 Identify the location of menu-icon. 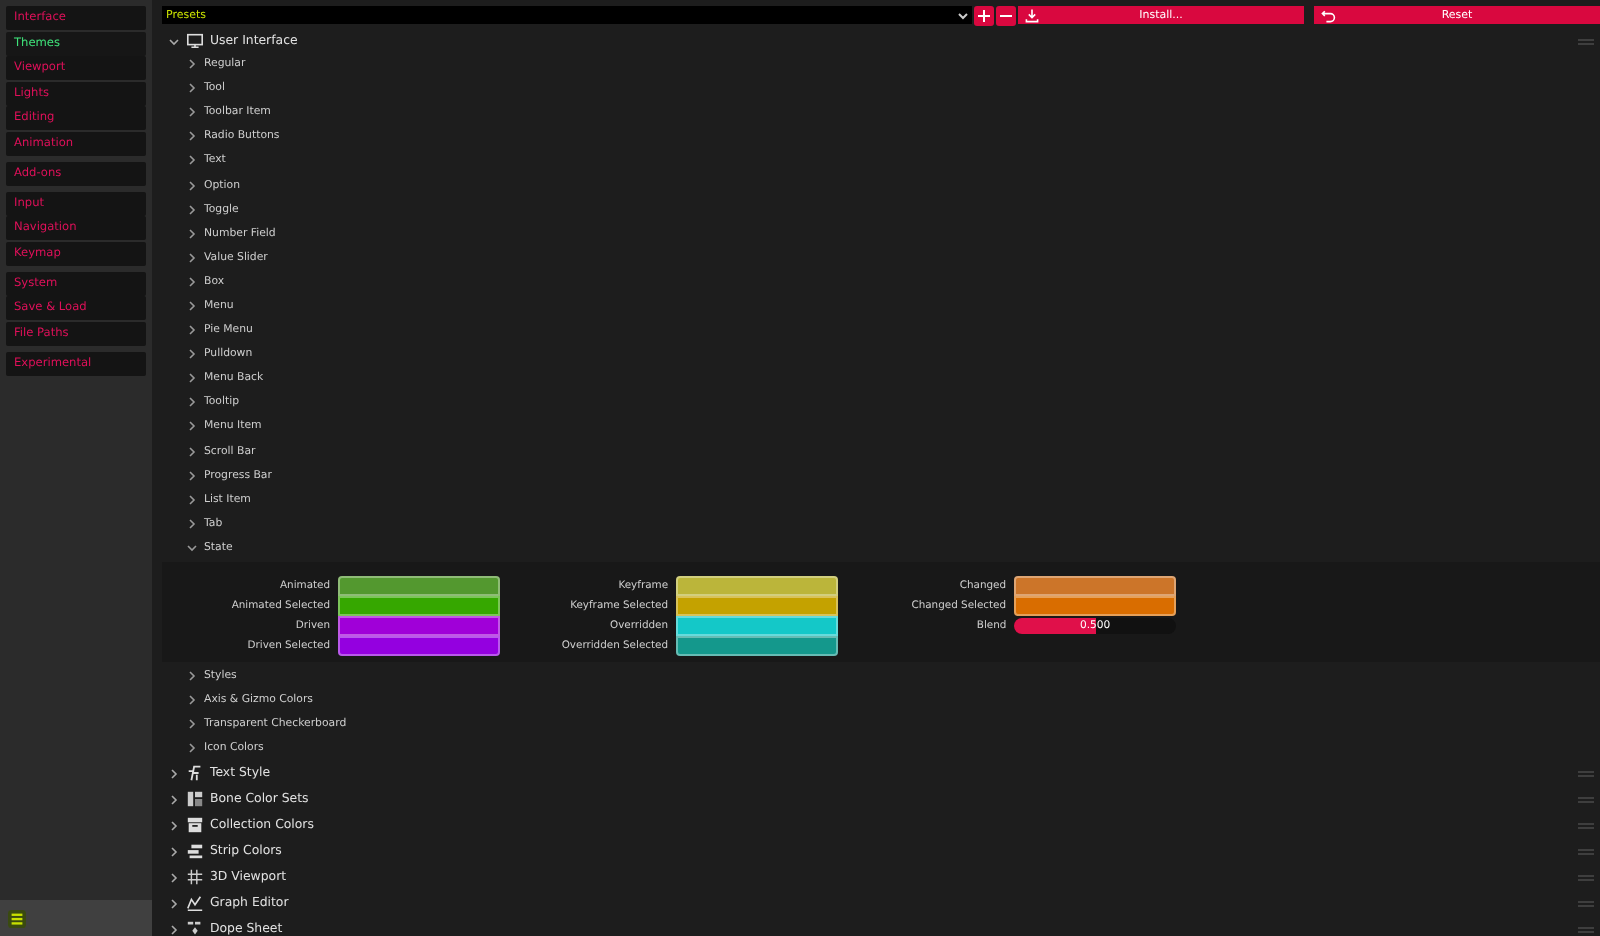
(17, 918).